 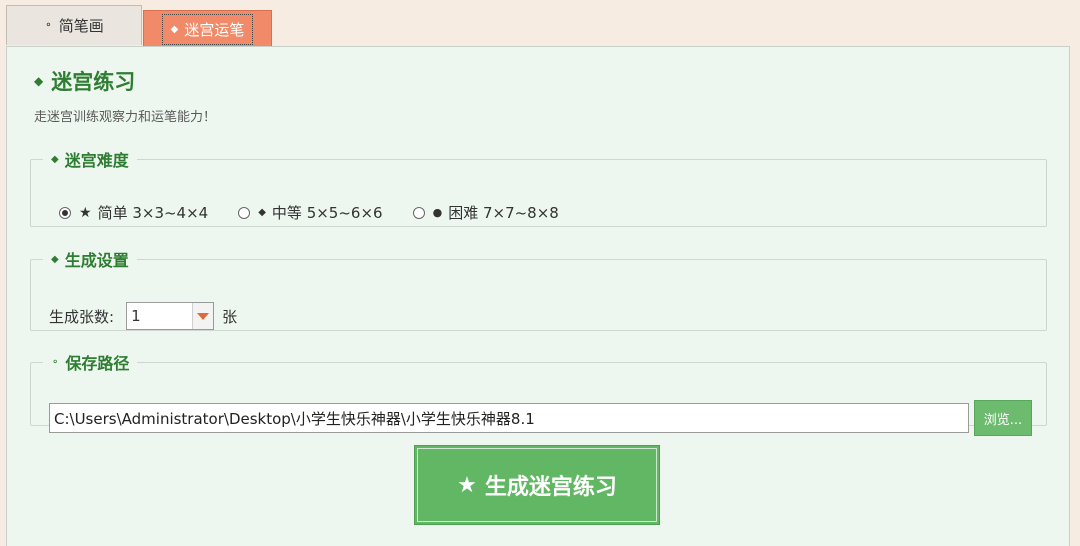 What do you see at coordinates (81, 26) in the screenshot?
I see `tab-label: 简笔画` at bounding box center [81, 26].